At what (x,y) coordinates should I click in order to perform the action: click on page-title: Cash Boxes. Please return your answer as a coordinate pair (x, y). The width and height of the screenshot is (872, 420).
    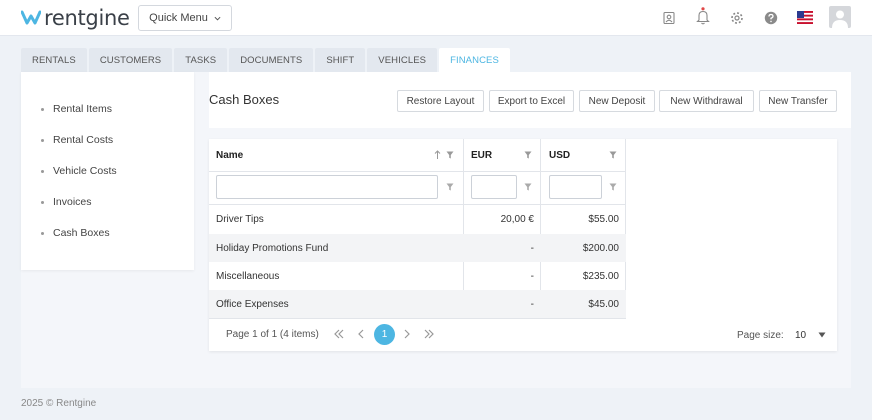
    Looking at the image, I should click on (244, 99).